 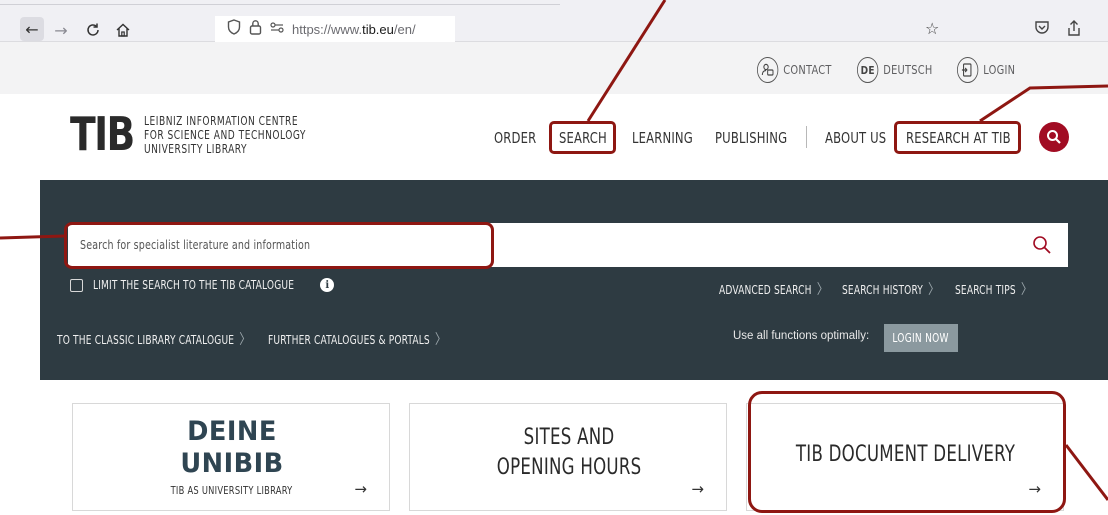 I want to click on nav-research-at-tib: RESEARCH AT TIB, so click(x=958, y=138).